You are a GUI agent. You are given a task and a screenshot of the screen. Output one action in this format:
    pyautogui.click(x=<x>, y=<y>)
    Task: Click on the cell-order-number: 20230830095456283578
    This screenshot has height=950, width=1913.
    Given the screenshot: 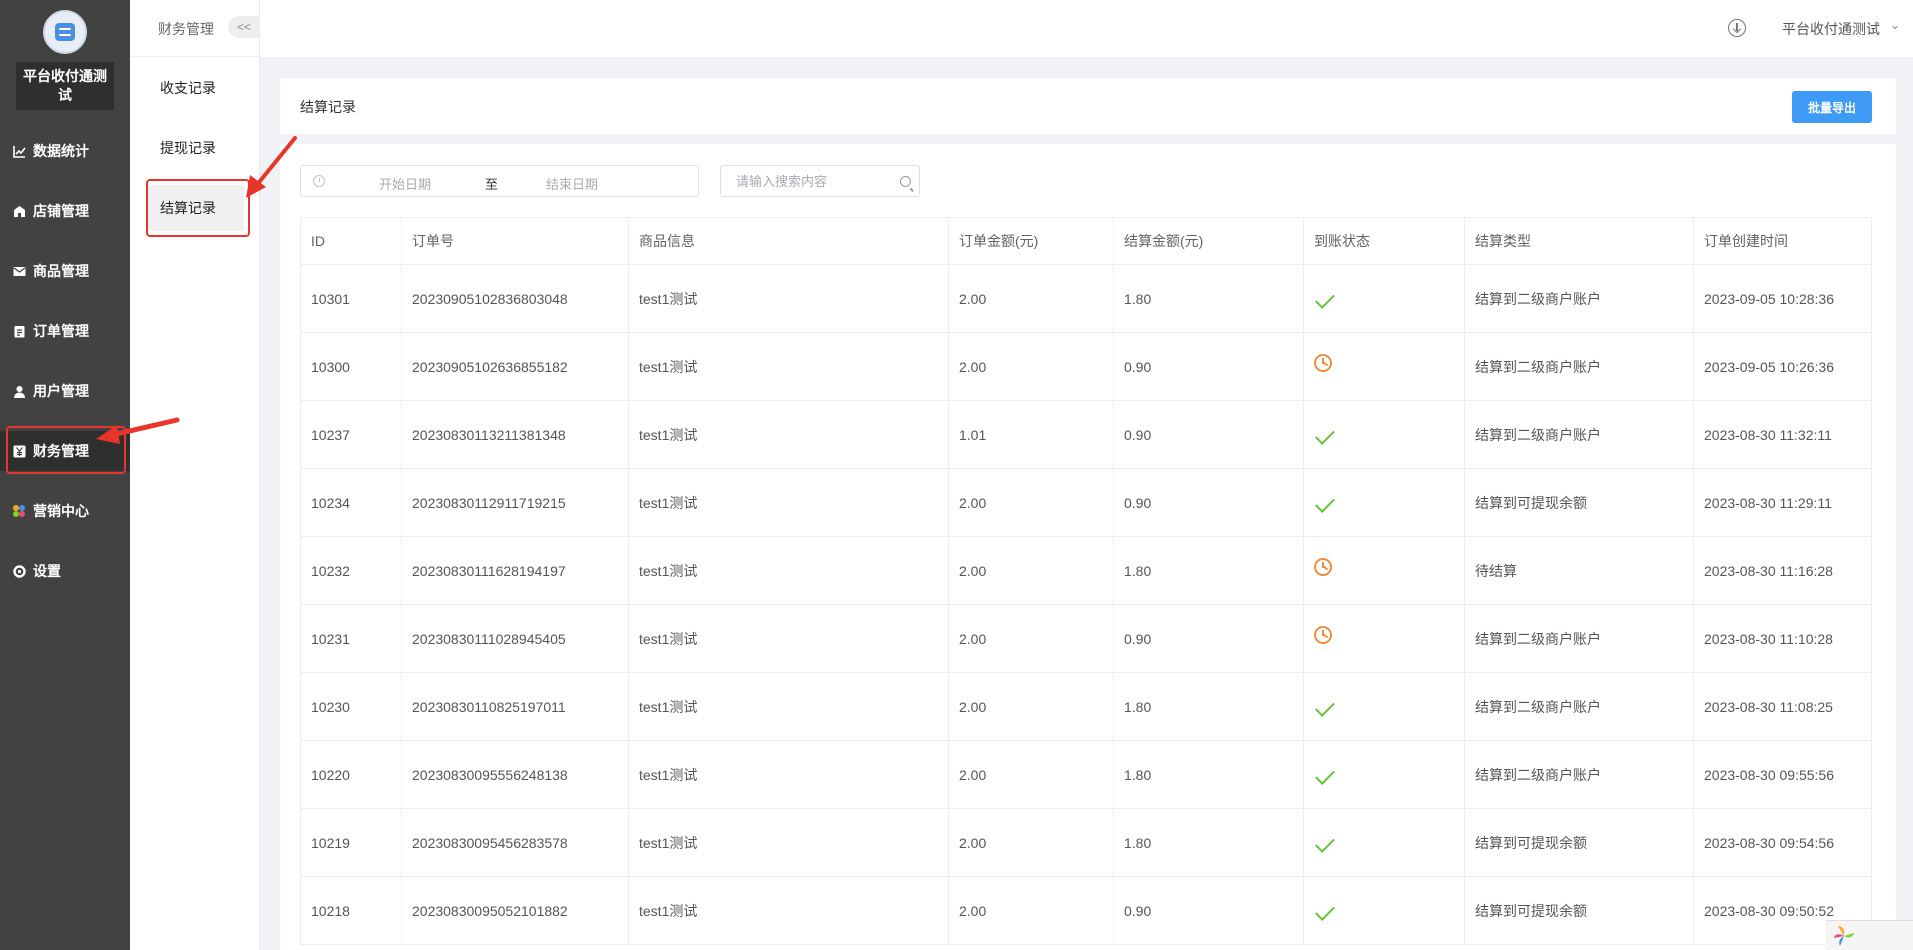 What is the action you would take?
    pyautogui.click(x=515, y=842)
    